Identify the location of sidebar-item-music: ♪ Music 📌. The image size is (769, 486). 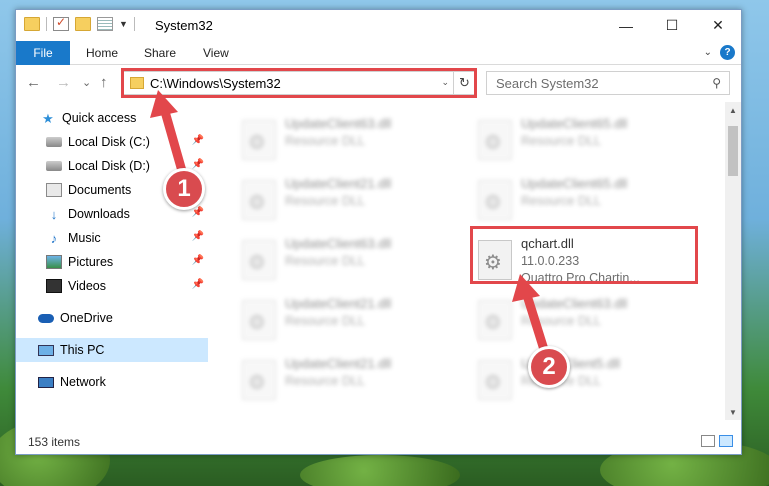
(128, 238).